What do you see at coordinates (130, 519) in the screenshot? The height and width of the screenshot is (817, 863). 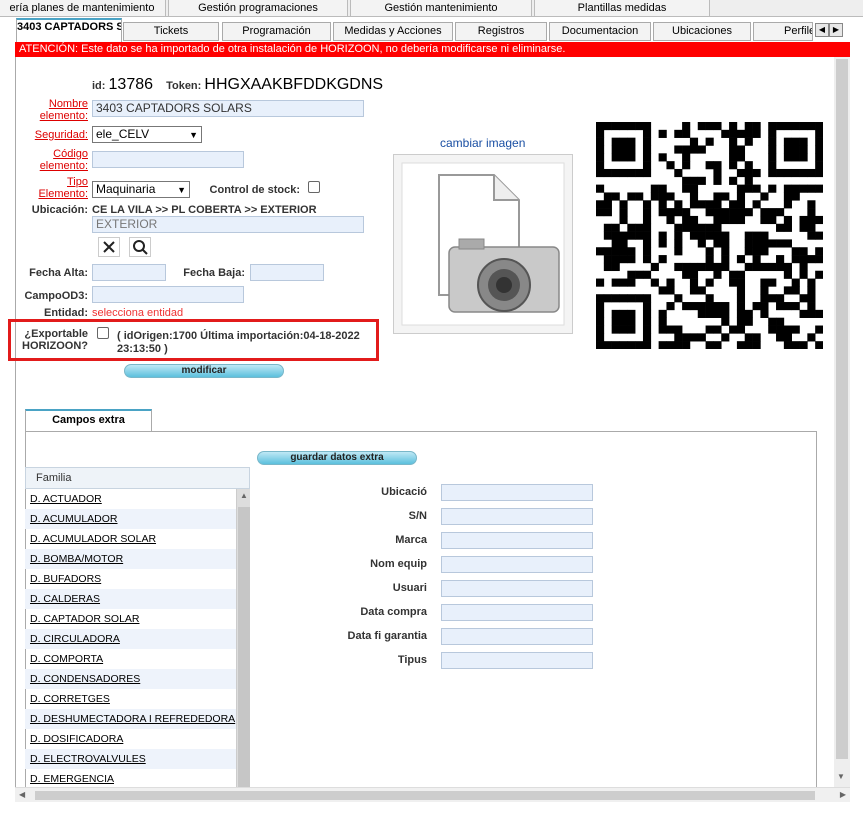 I see `family-item: D. ACUMULADOR` at bounding box center [130, 519].